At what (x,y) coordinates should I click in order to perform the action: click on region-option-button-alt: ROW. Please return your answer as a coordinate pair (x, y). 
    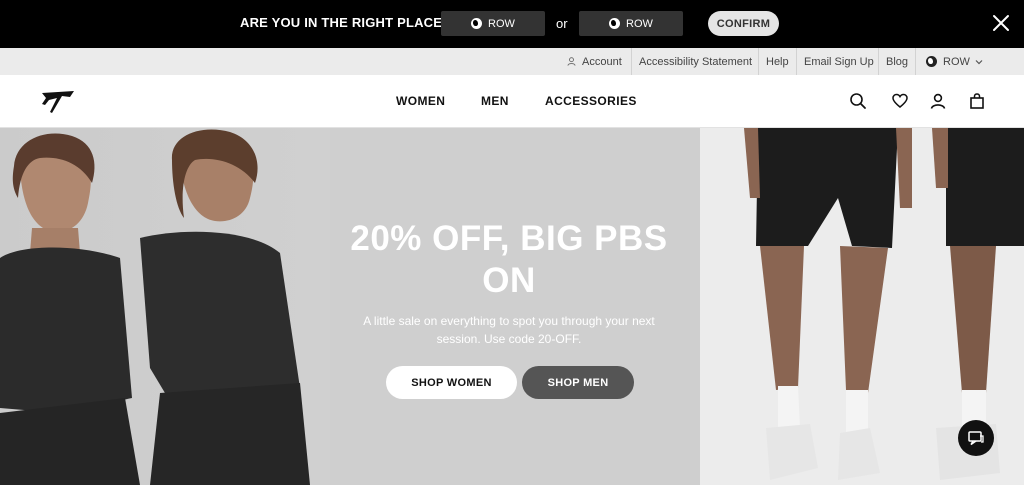
    Looking at the image, I should click on (631, 23).